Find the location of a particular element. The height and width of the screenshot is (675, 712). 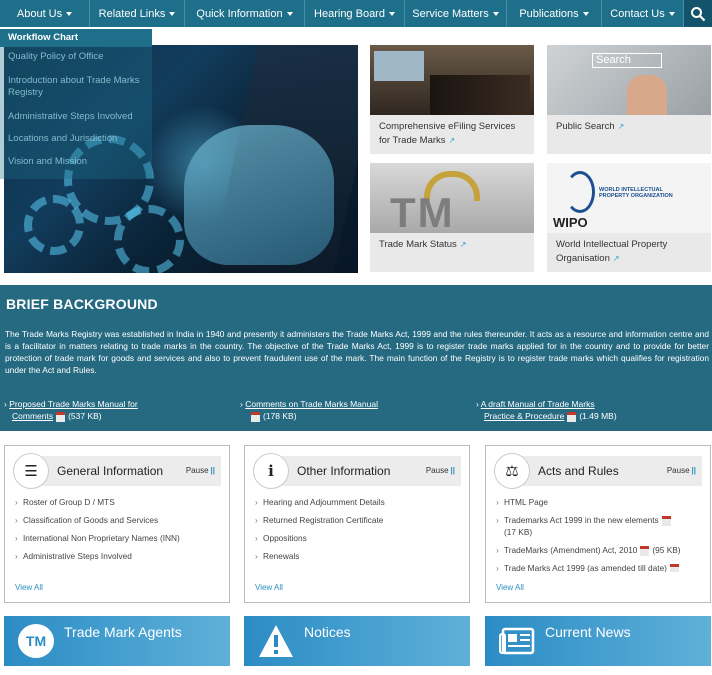

tile-public-search-image: Search is located at coordinates (629, 80).